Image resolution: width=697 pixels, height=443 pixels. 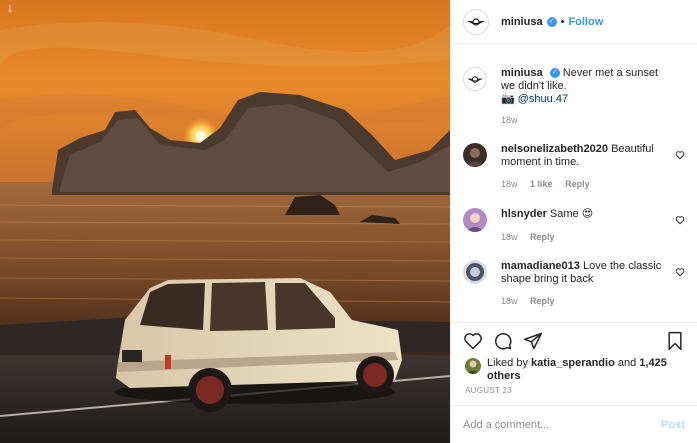 What do you see at coordinates (524, 214) in the screenshot?
I see `comment-username: hlsnyder` at bounding box center [524, 214].